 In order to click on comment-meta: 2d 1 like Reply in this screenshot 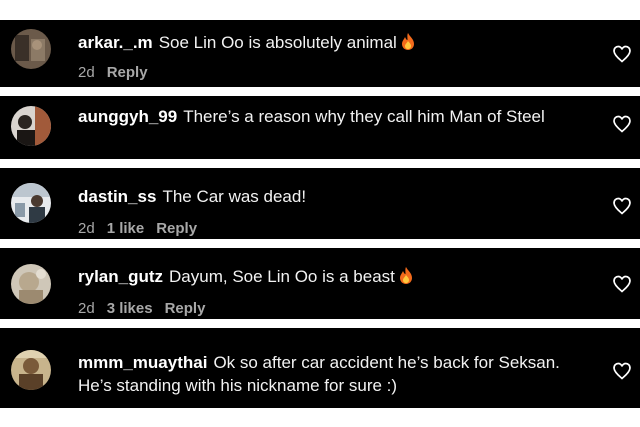, I will do `click(143, 228)`.